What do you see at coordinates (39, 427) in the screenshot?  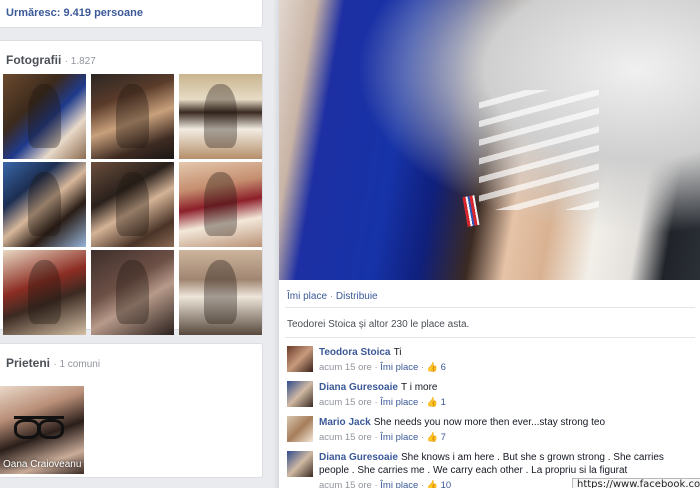 I see `friend-photo-image` at bounding box center [39, 427].